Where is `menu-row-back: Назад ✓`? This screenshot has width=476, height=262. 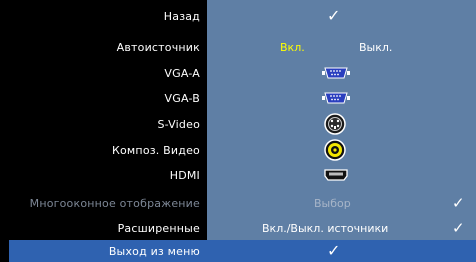
menu-row-back: Назад ✓ is located at coordinates (238, 16).